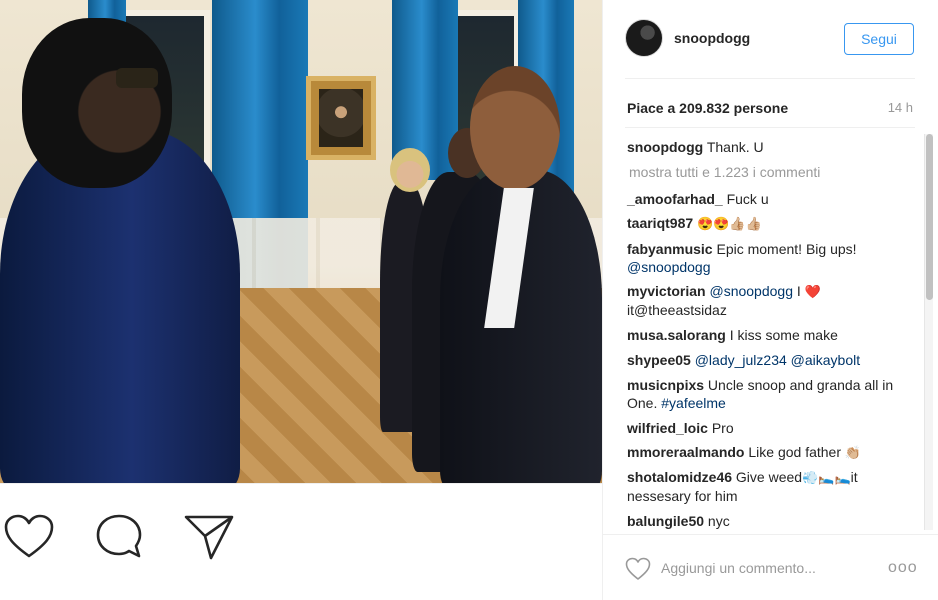 The width and height of the screenshot is (938, 600). I want to click on post-header: snoopdogg Segui, so click(770, 39).